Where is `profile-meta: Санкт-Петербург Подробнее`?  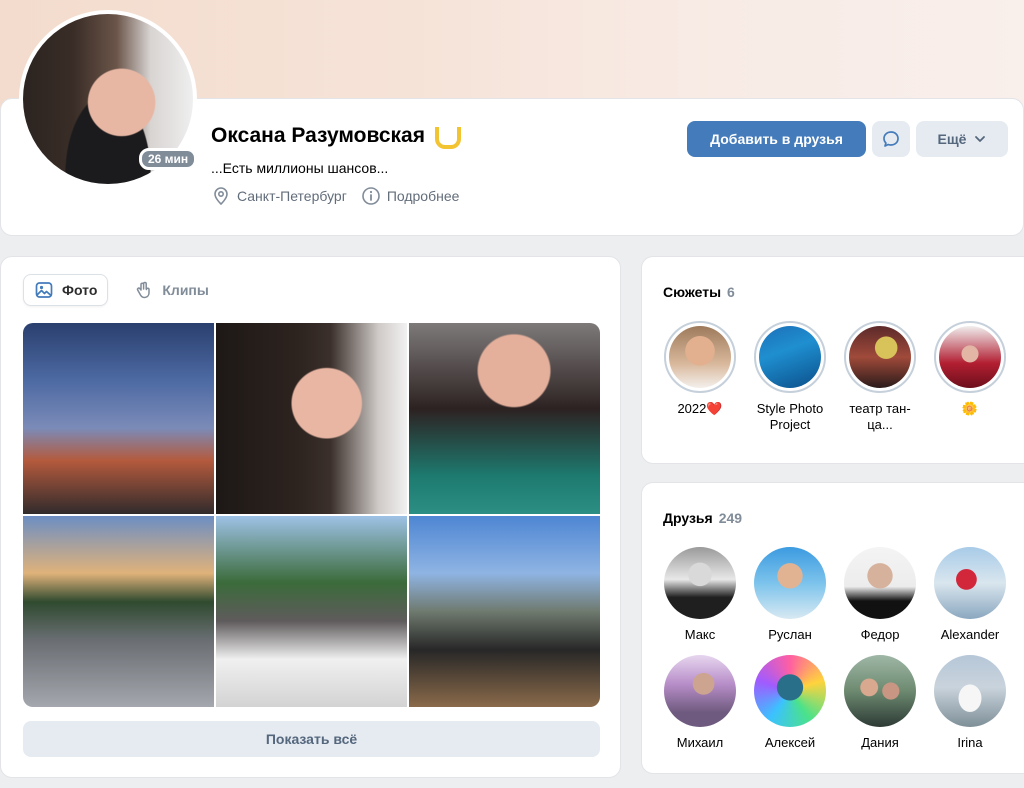
profile-meta: Санкт-Петербург Подробнее is located at coordinates (335, 196).